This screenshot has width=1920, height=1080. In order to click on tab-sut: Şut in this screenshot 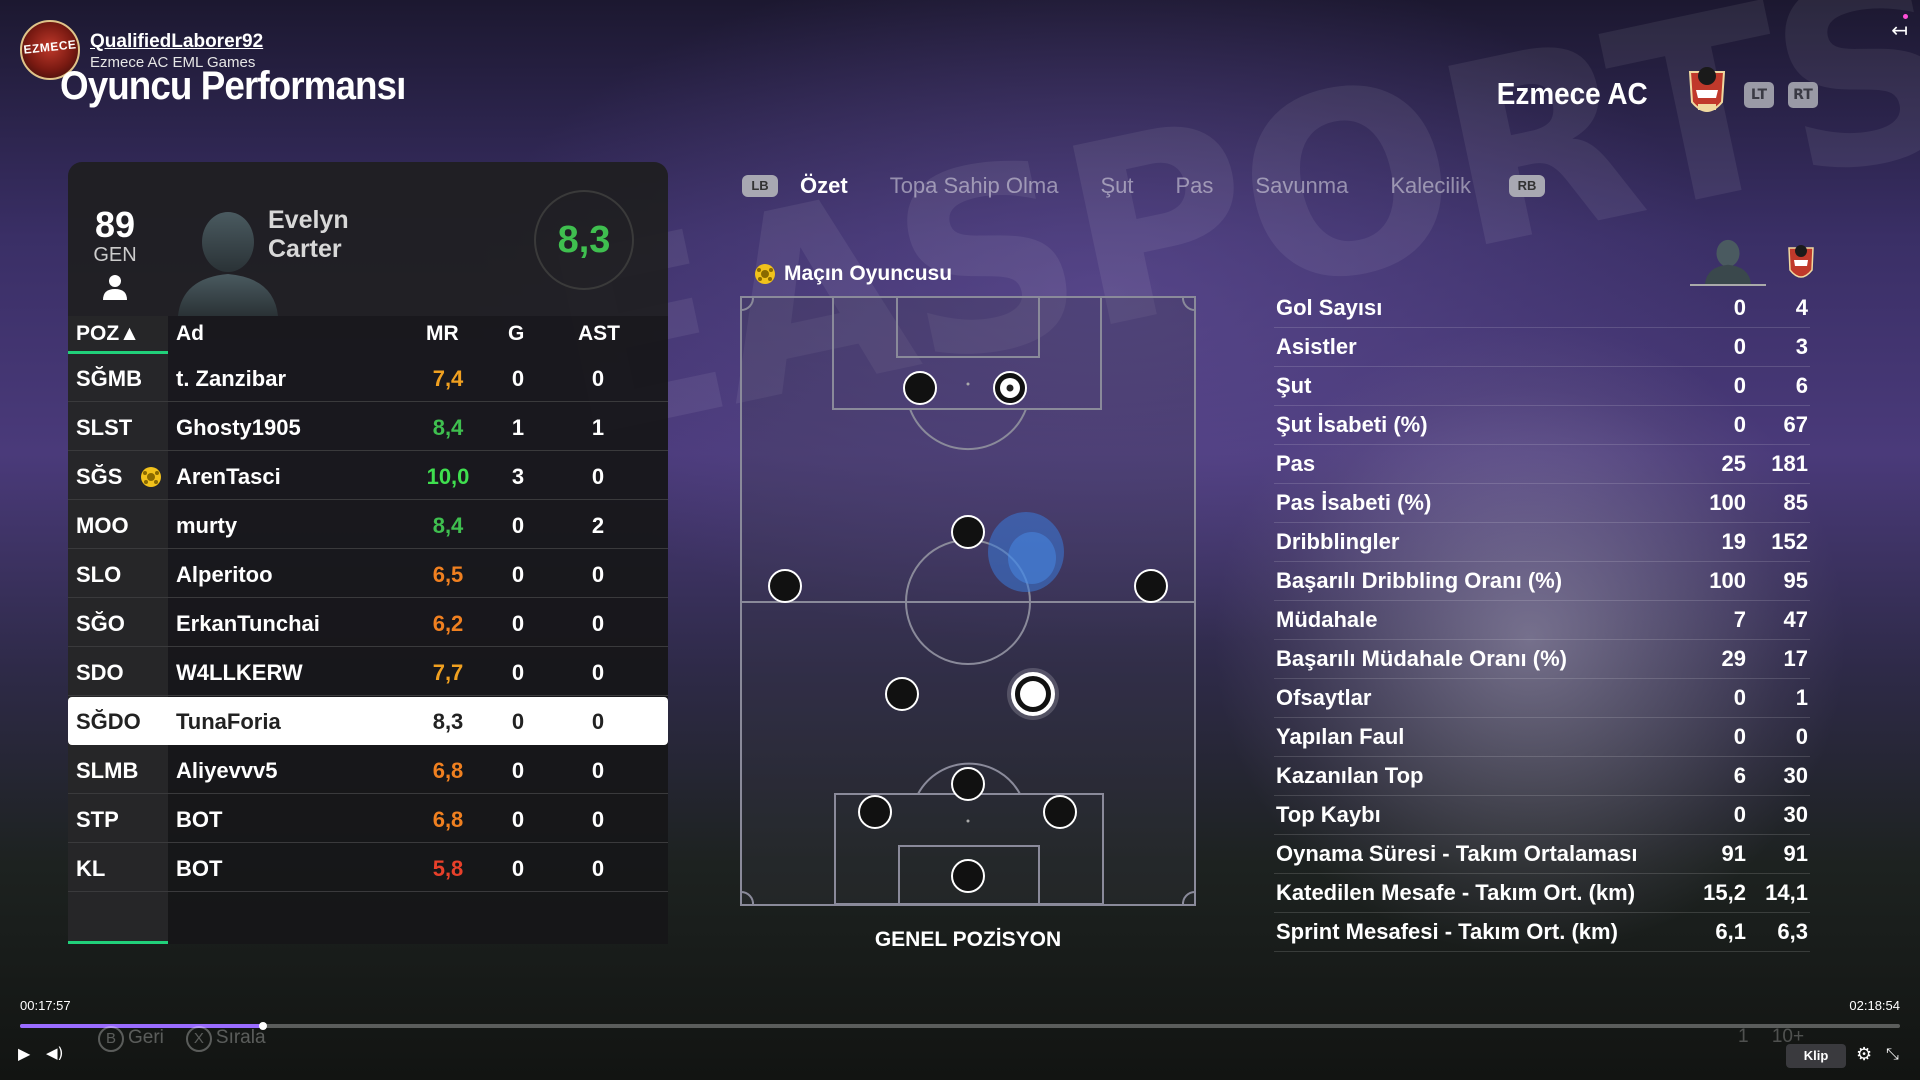, I will do `click(1116, 186)`.